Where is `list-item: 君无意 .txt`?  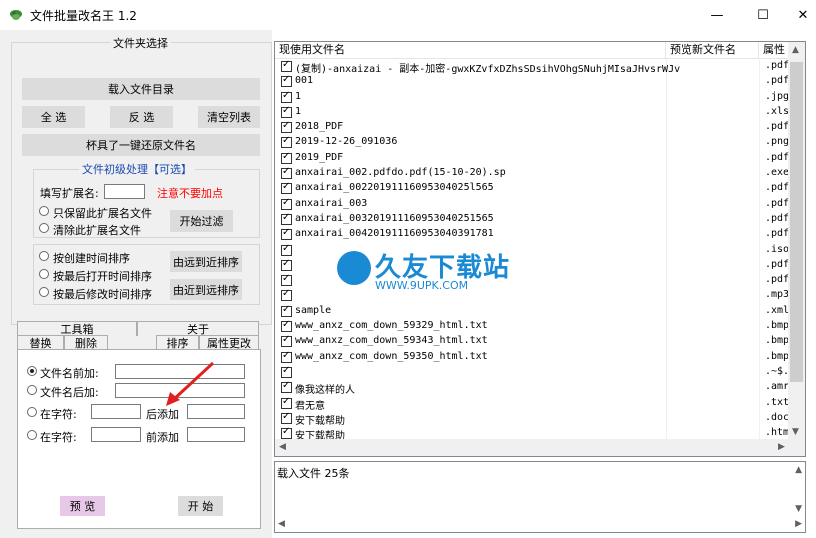 list-item: 君无意 .txt is located at coordinates (540, 404).